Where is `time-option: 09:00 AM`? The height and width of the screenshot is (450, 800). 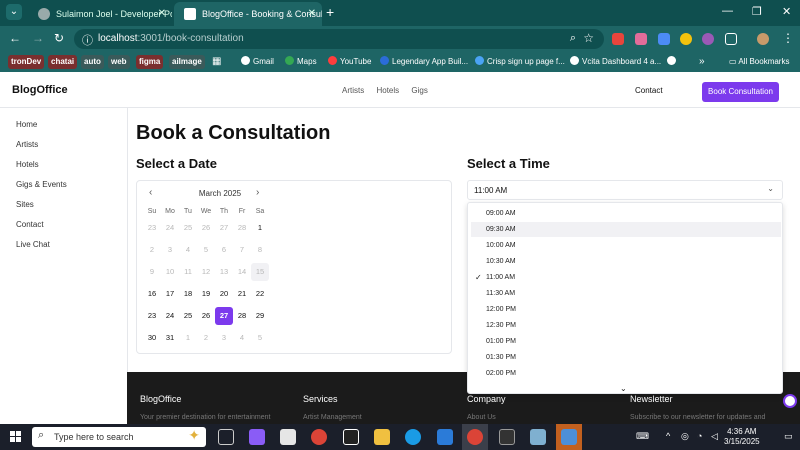
time-option: 09:00 AM is located at coordinates (626, 213).